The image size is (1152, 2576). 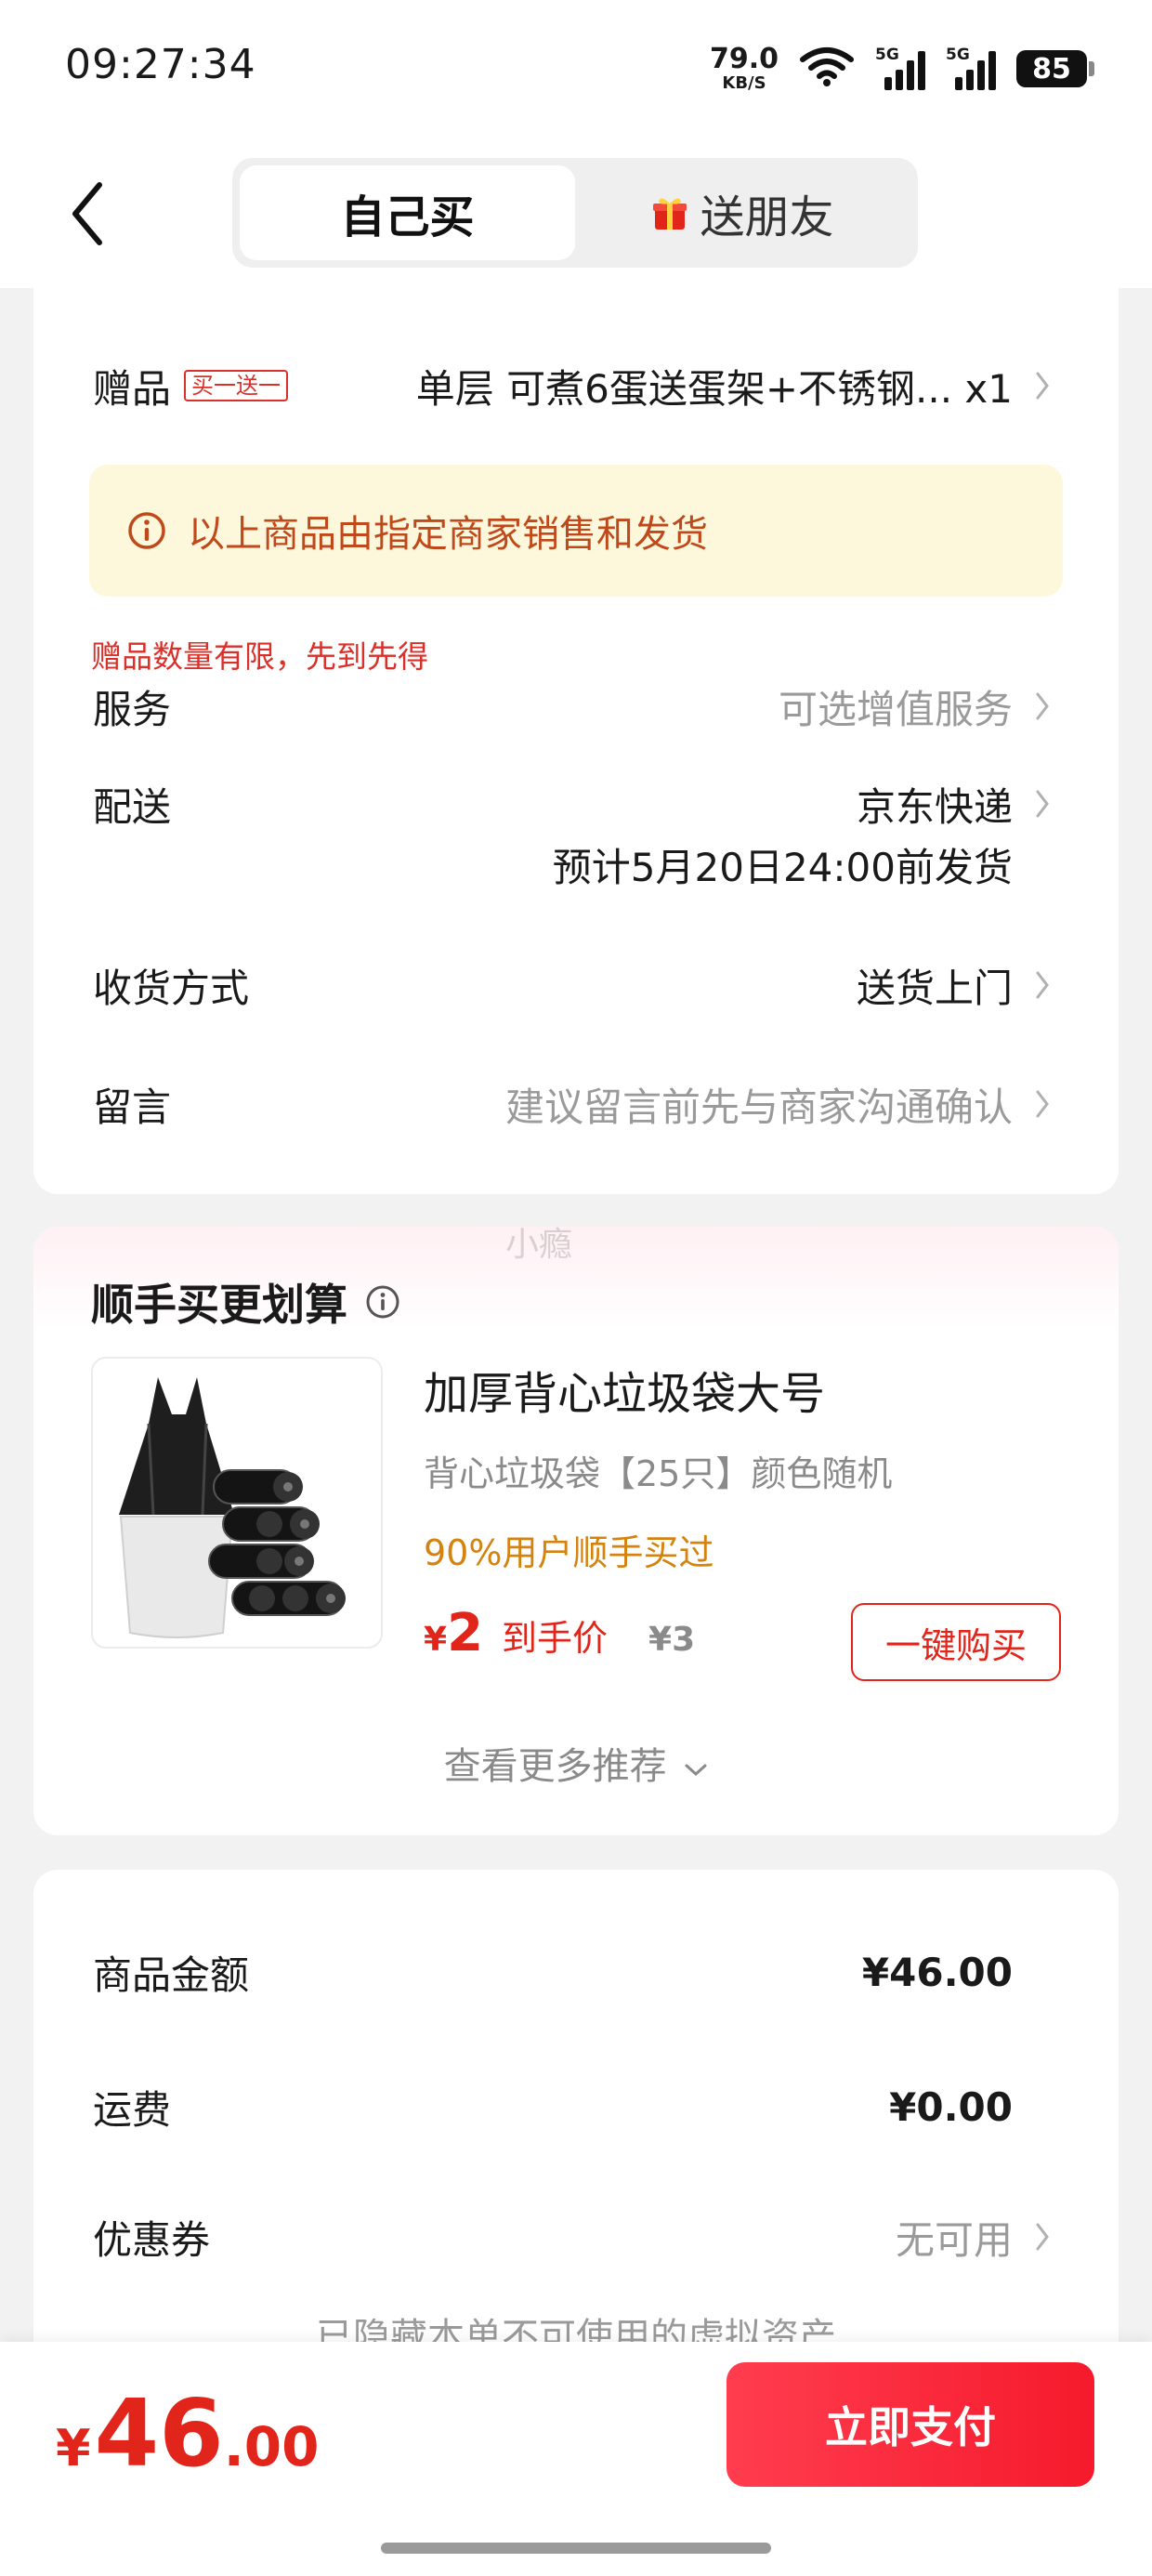 What do you see at coordinates (714, 388) in the screenshot?
I see `gift-name: 单层 可煮6蛋送蛋架+不锈钢... x1` at bounding box center [714, 388].